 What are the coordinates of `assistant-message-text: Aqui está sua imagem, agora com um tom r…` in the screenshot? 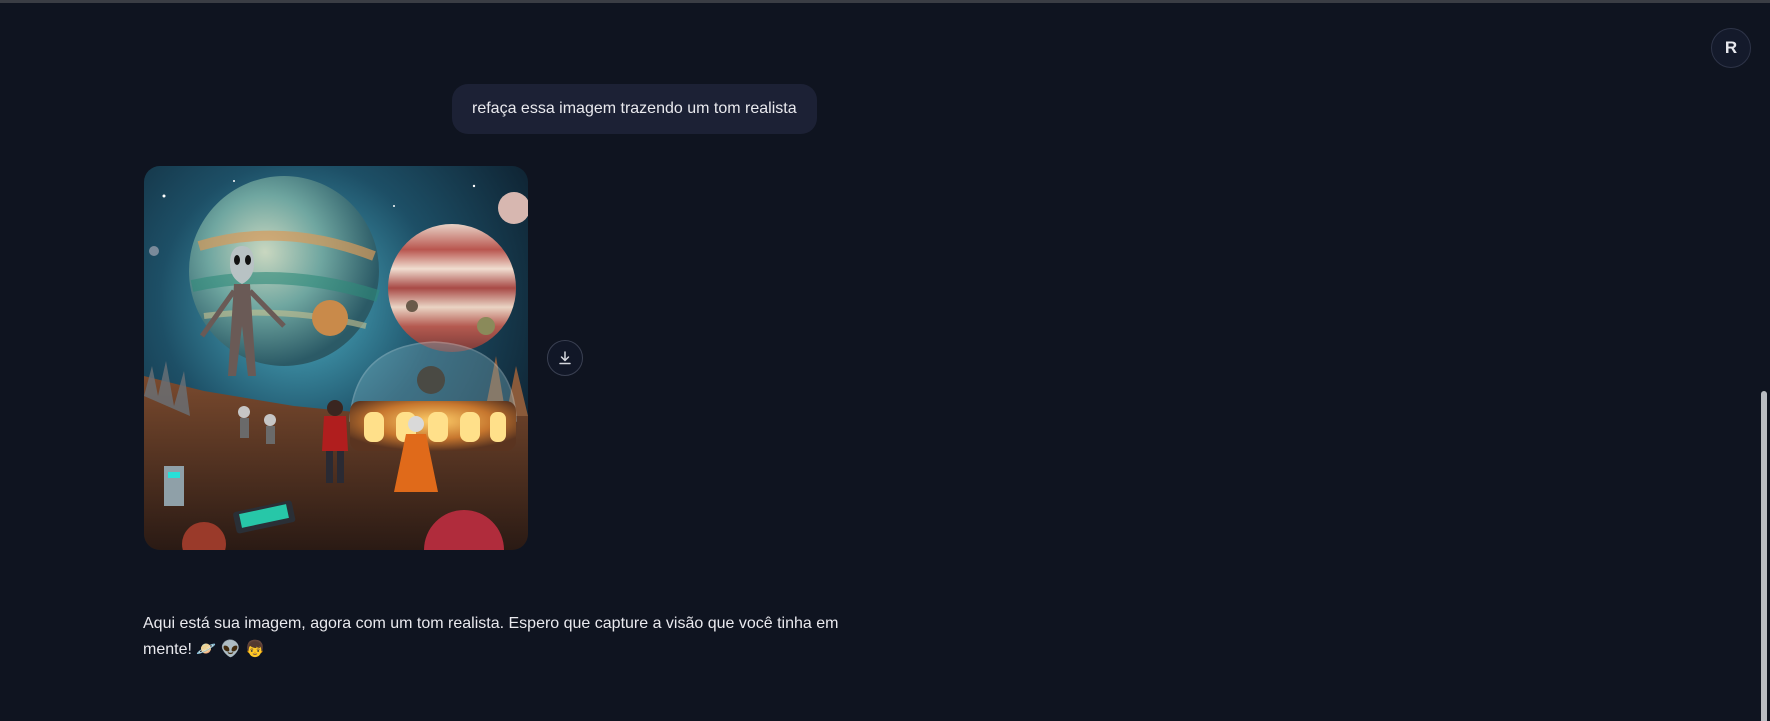 It's located at (491, 636).